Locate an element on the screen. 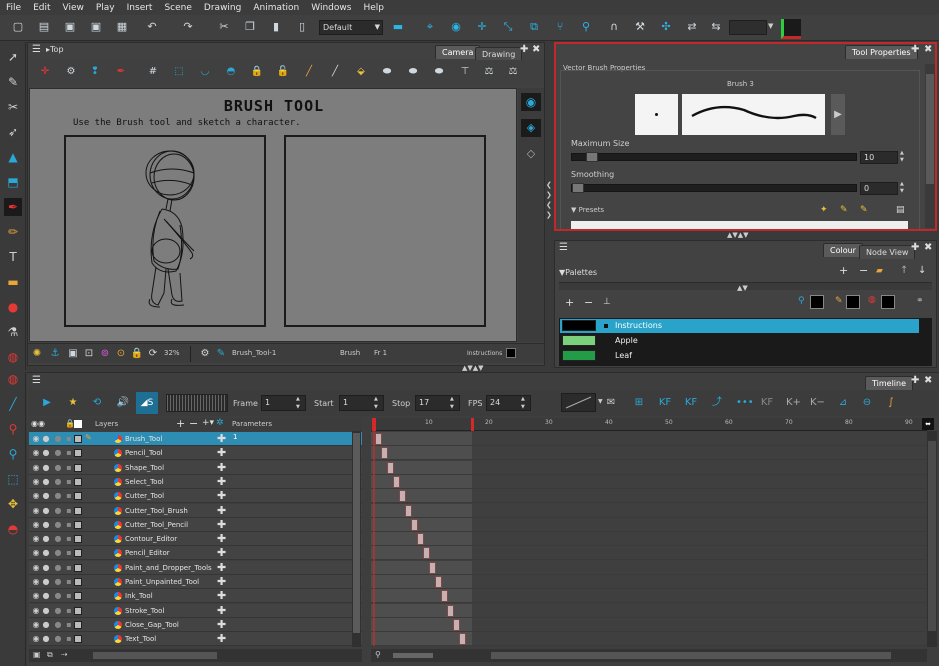 The image size is (939, 666). layer-name: Paint_and_Dropper_Tools is located at coordinates (168, 568).